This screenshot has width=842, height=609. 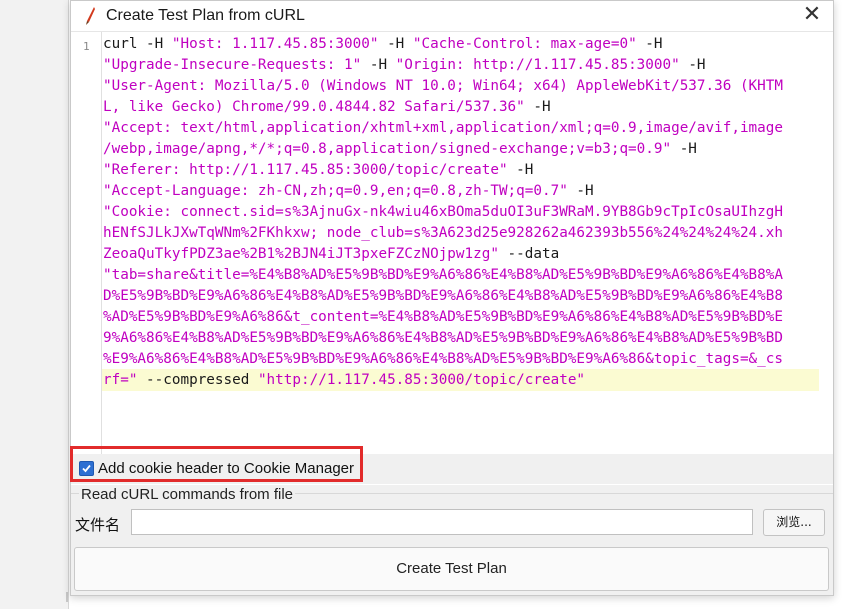 What do you see at coordinates (275, 44) in the screenshot?
I see `code-string-token: "Host: 1.117.45.85:3000"` at bounding box center [275, 44].